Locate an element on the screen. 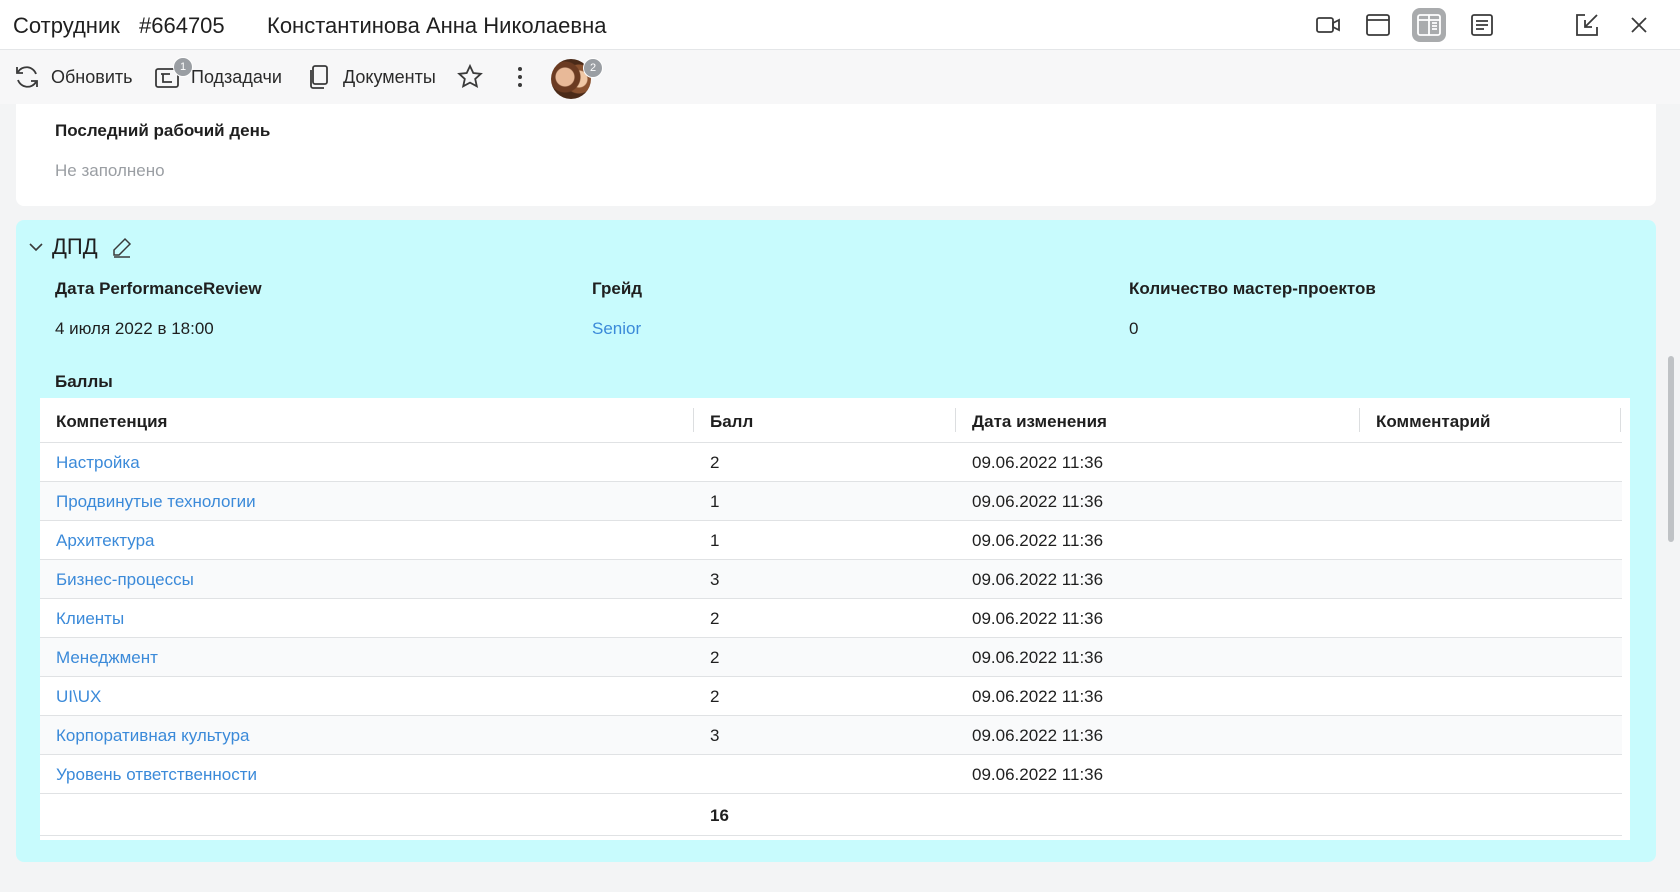 This screenshot has height=892, width=1680. favorite-button is located at coordinates (475, 77).